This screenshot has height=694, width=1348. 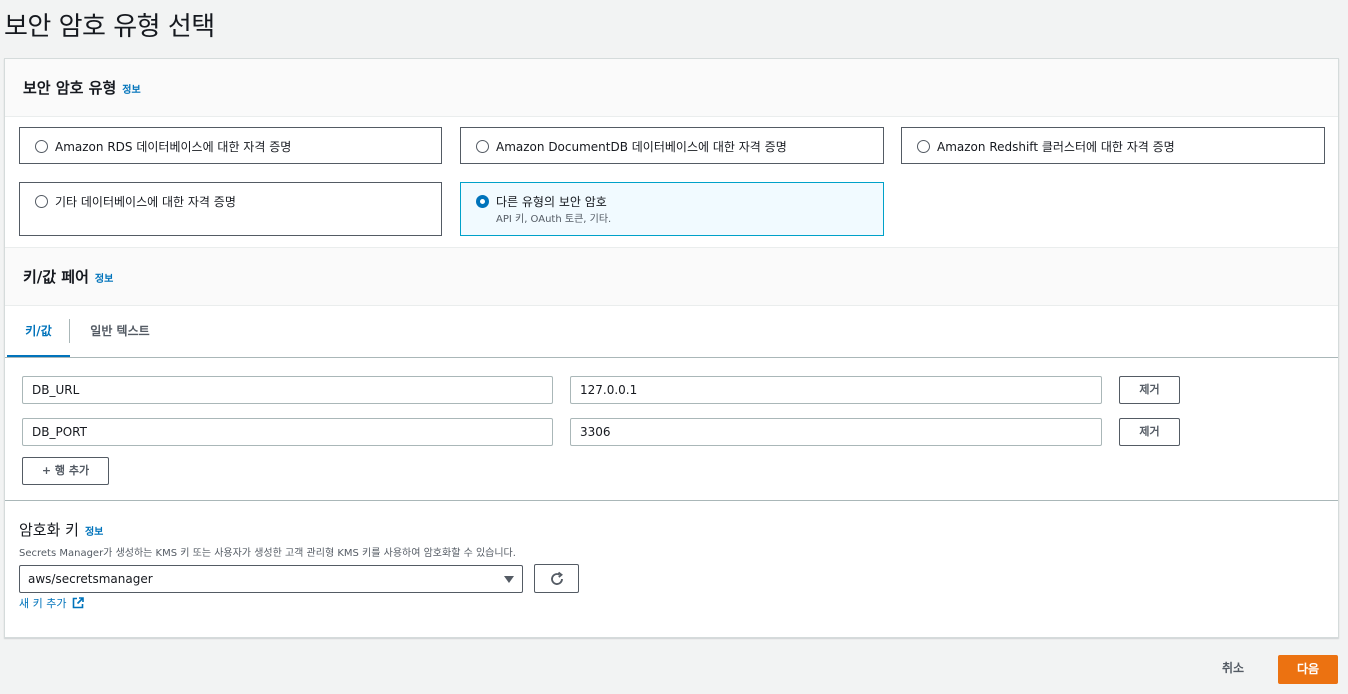 What do you see at coordinates (109, 27) in the screenshot?
I see `page-title: 보안 암호 유형 선택` at bounding box center [109, 27].